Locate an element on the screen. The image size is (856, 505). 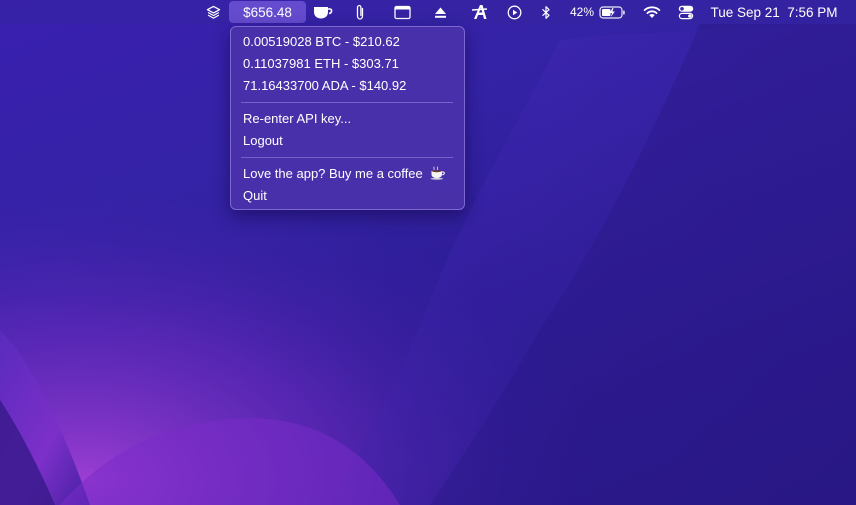
logout-item: Logout is located at coordinates (263, 141).